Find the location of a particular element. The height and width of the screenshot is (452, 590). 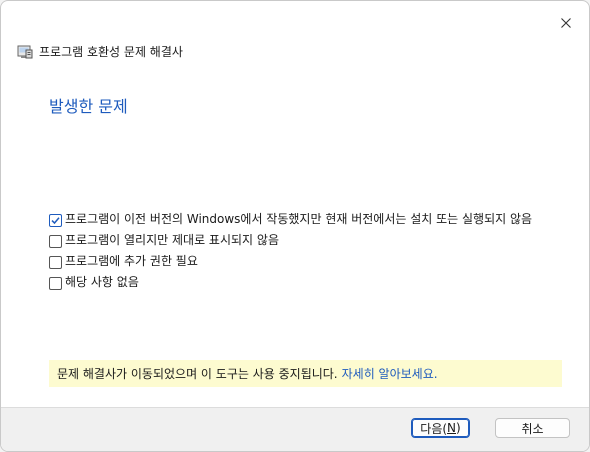

next-button: 다음(N) is located at coordinates (440, 428).